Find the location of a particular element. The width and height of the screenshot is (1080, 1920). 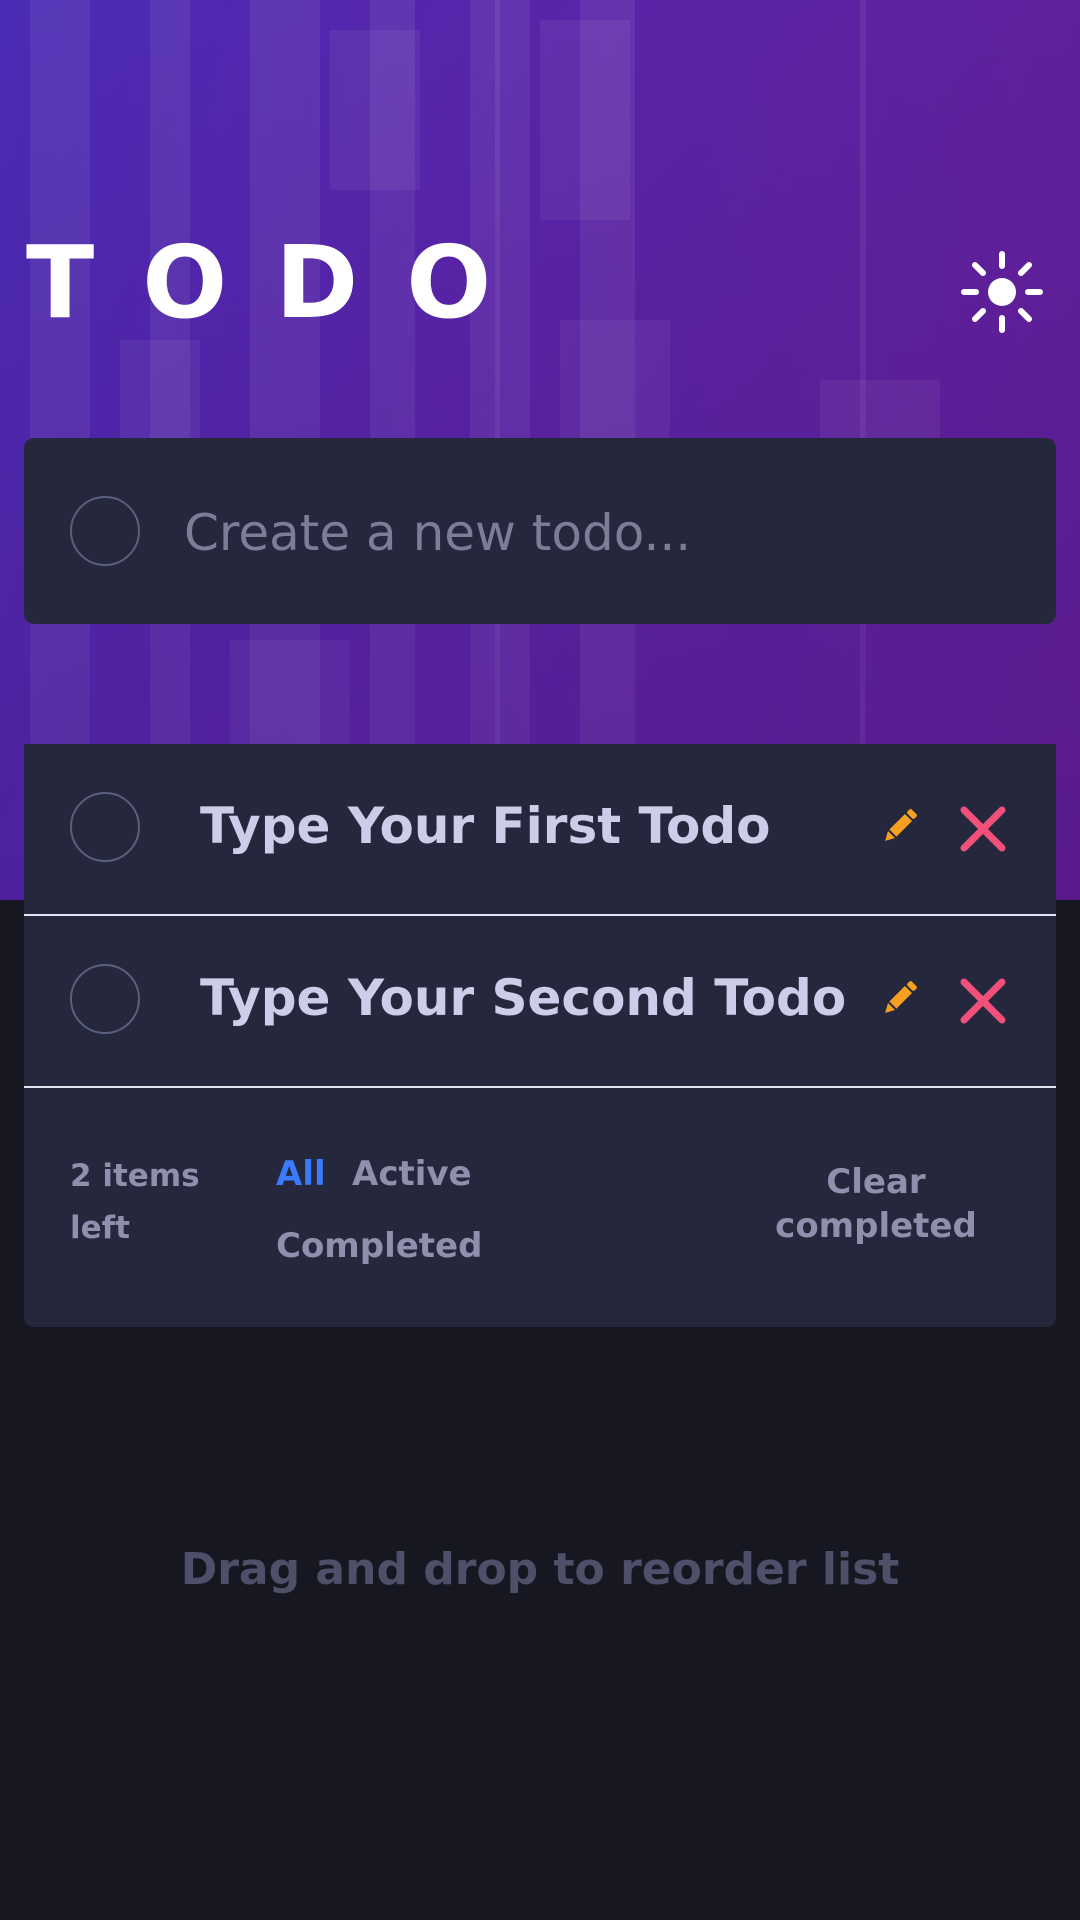

filter-all: All is located at coordinates (301, 1174).